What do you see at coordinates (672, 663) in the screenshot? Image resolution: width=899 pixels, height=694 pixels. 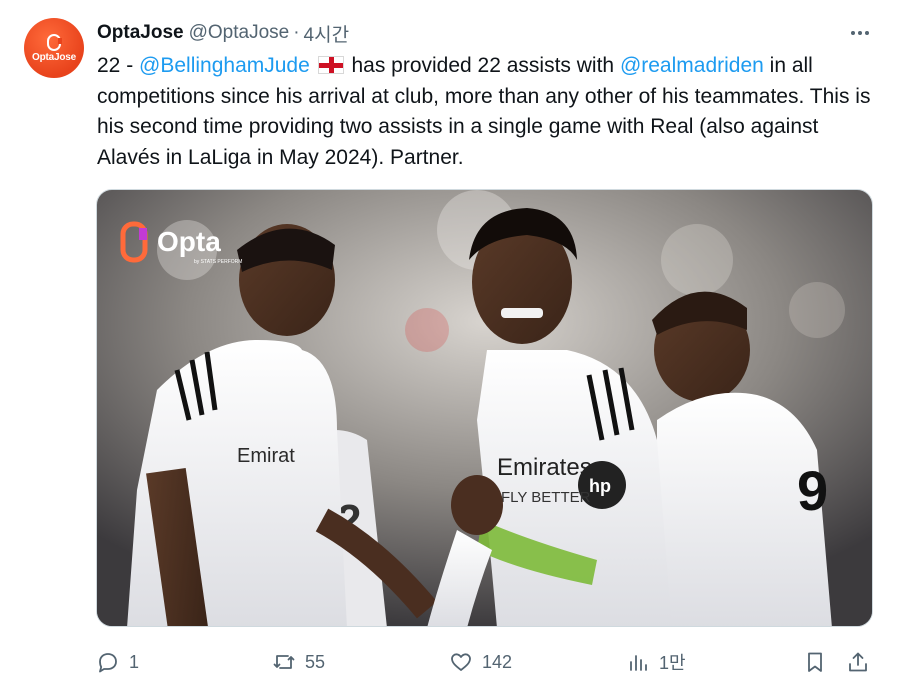 I see `views-count: 1만` at bounding box center [672, 663].